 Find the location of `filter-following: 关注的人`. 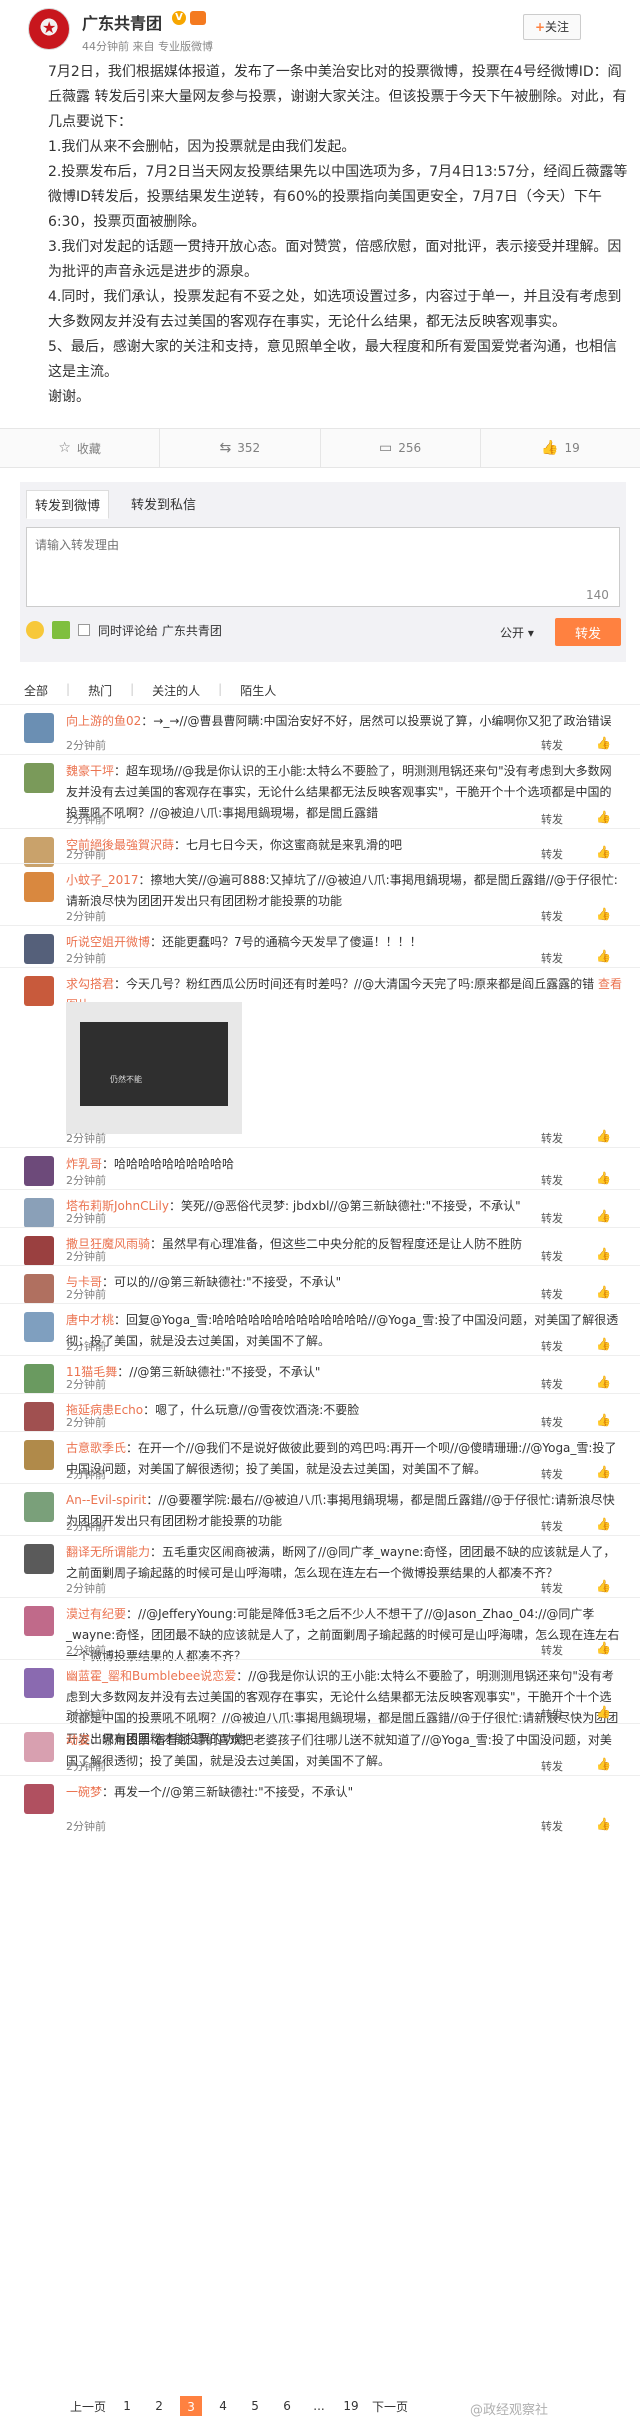

filter-following: 关注的人 is located at coordinates (176, 690).